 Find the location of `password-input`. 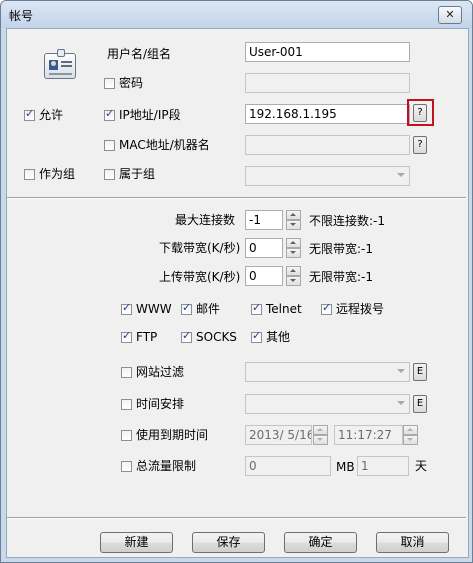

password-input is located at coordinates (327, 83).